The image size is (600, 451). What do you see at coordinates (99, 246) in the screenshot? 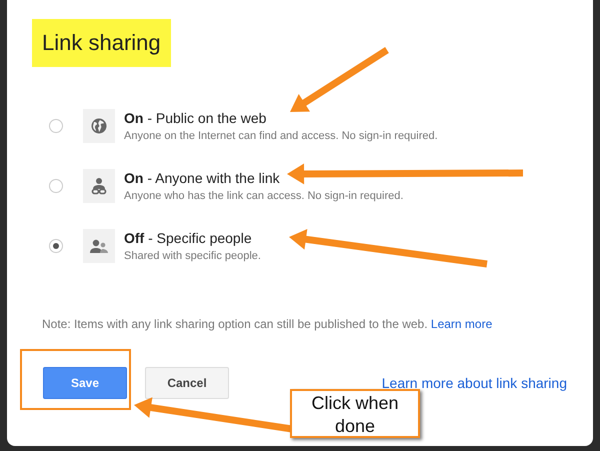
I see `people-icon` at bounding box center [99, 246].